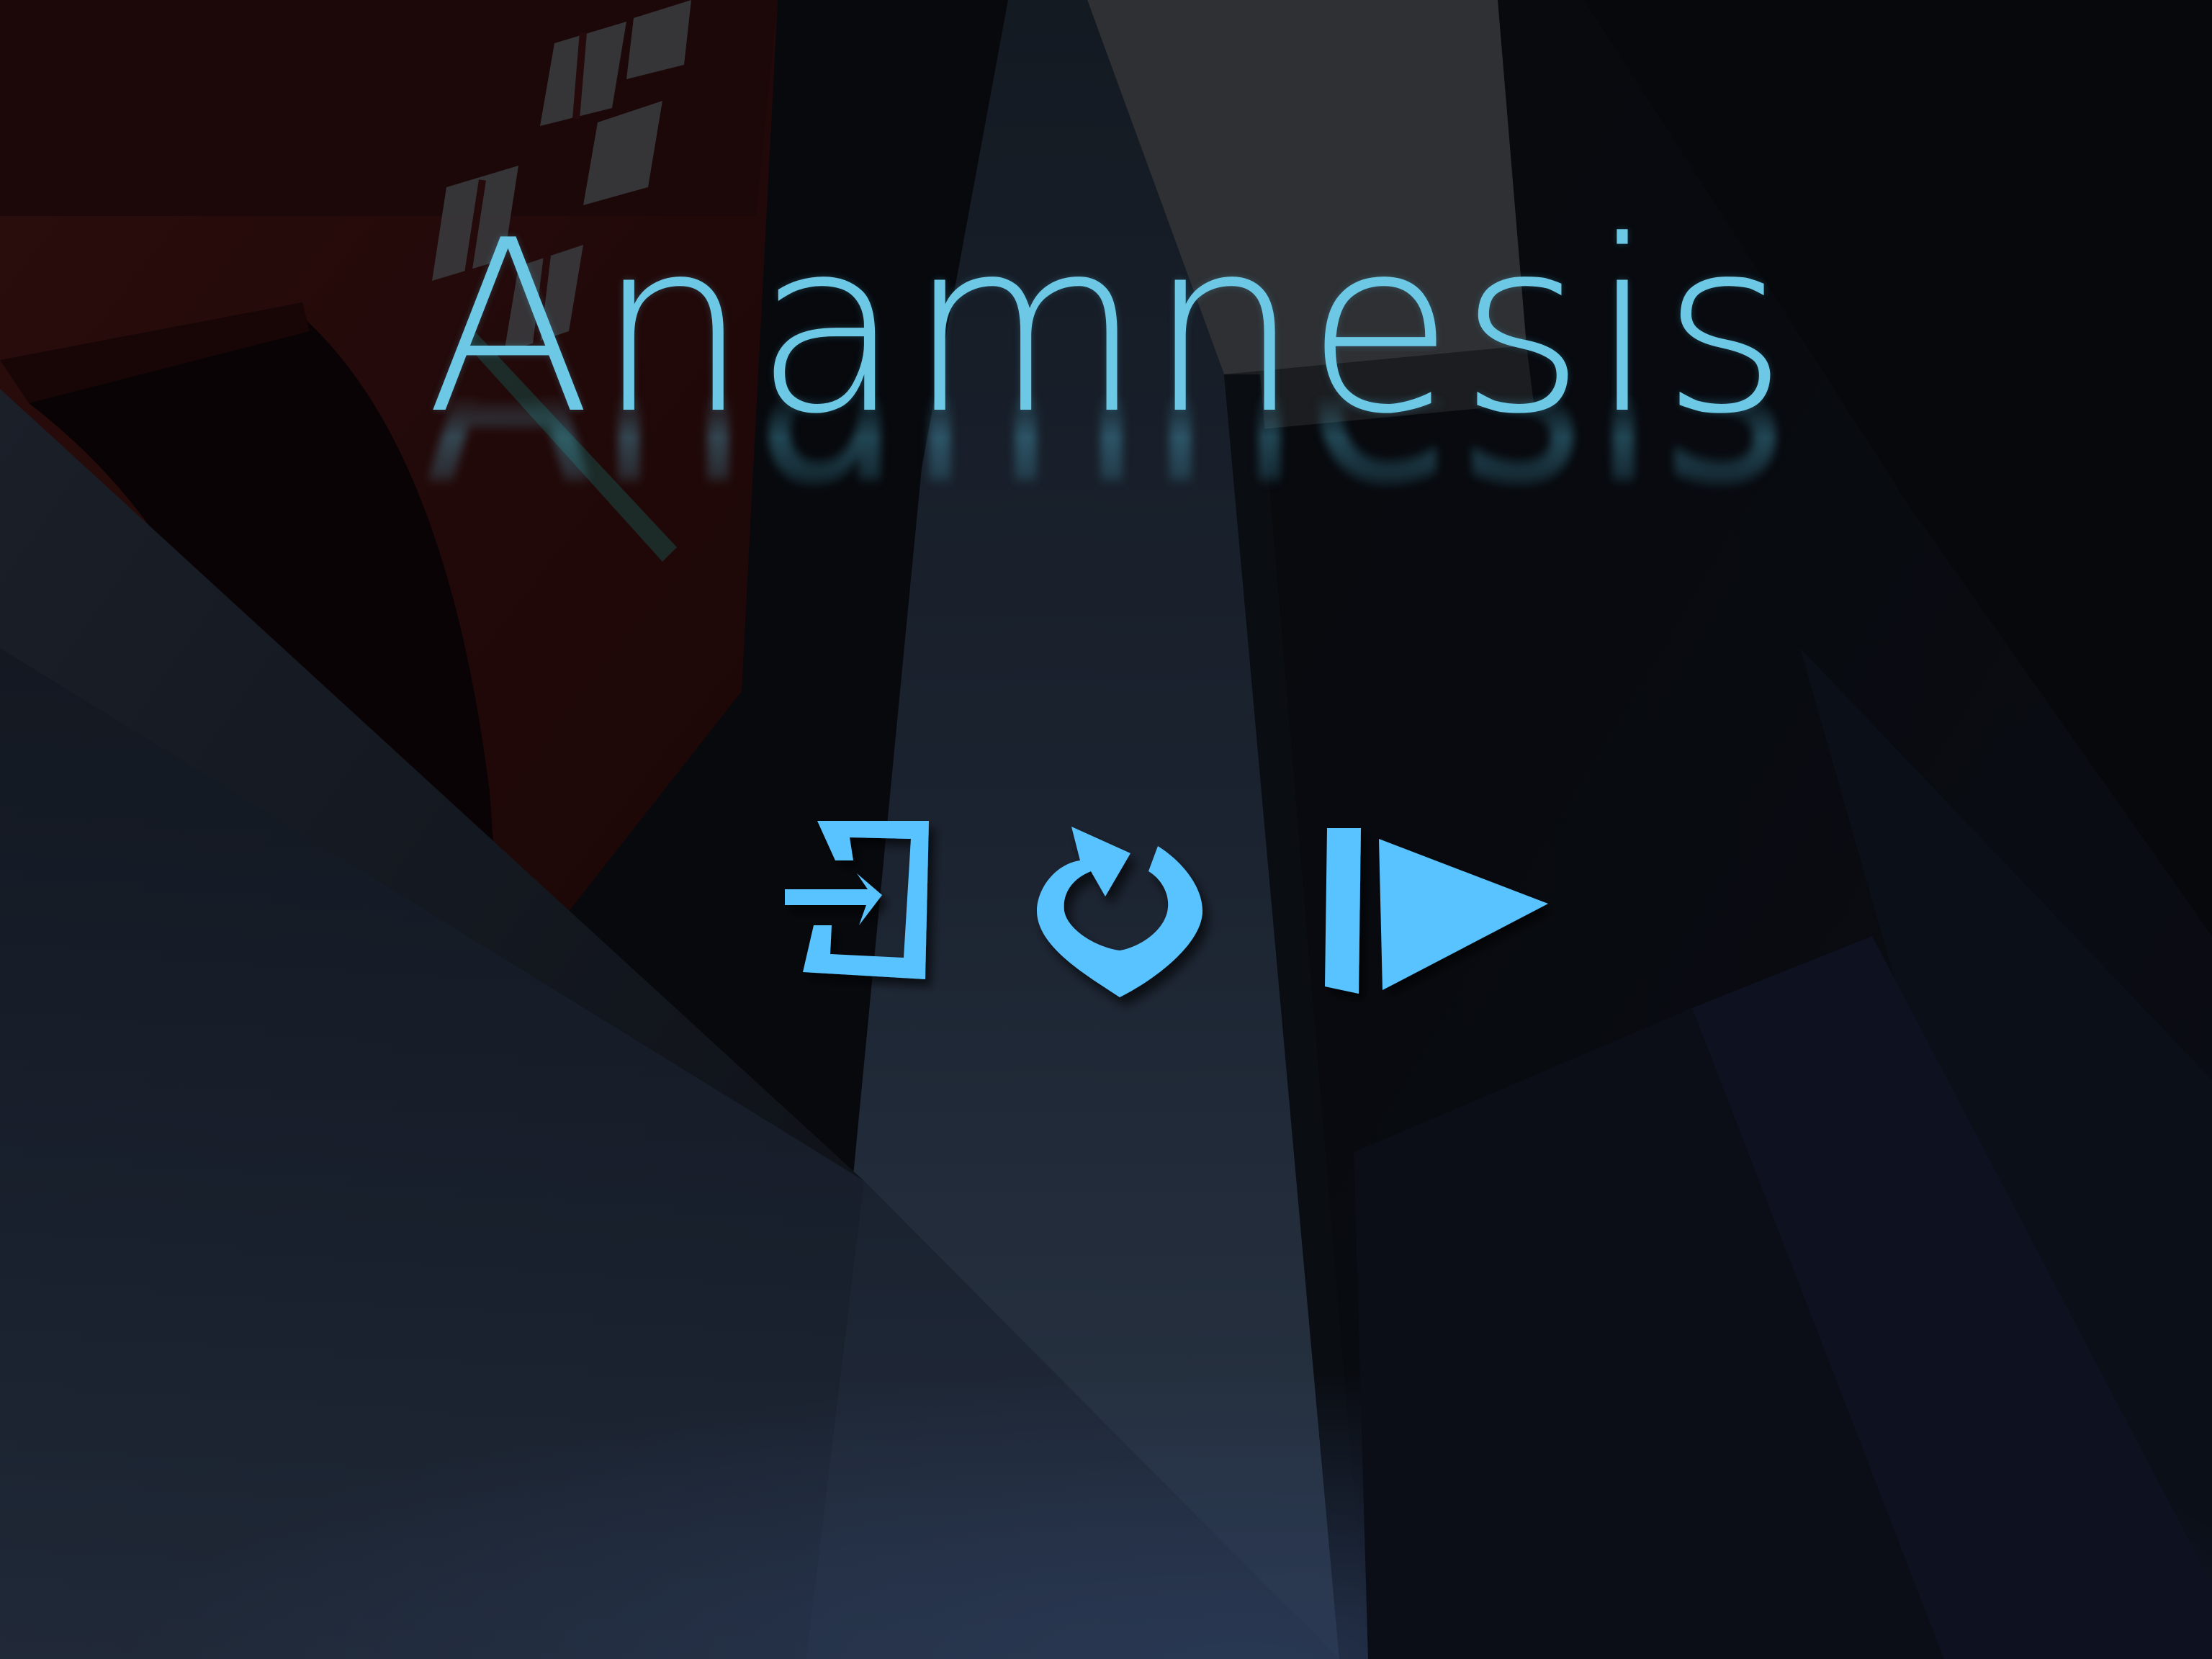  I want to click on exit-button, so click(858, 901).